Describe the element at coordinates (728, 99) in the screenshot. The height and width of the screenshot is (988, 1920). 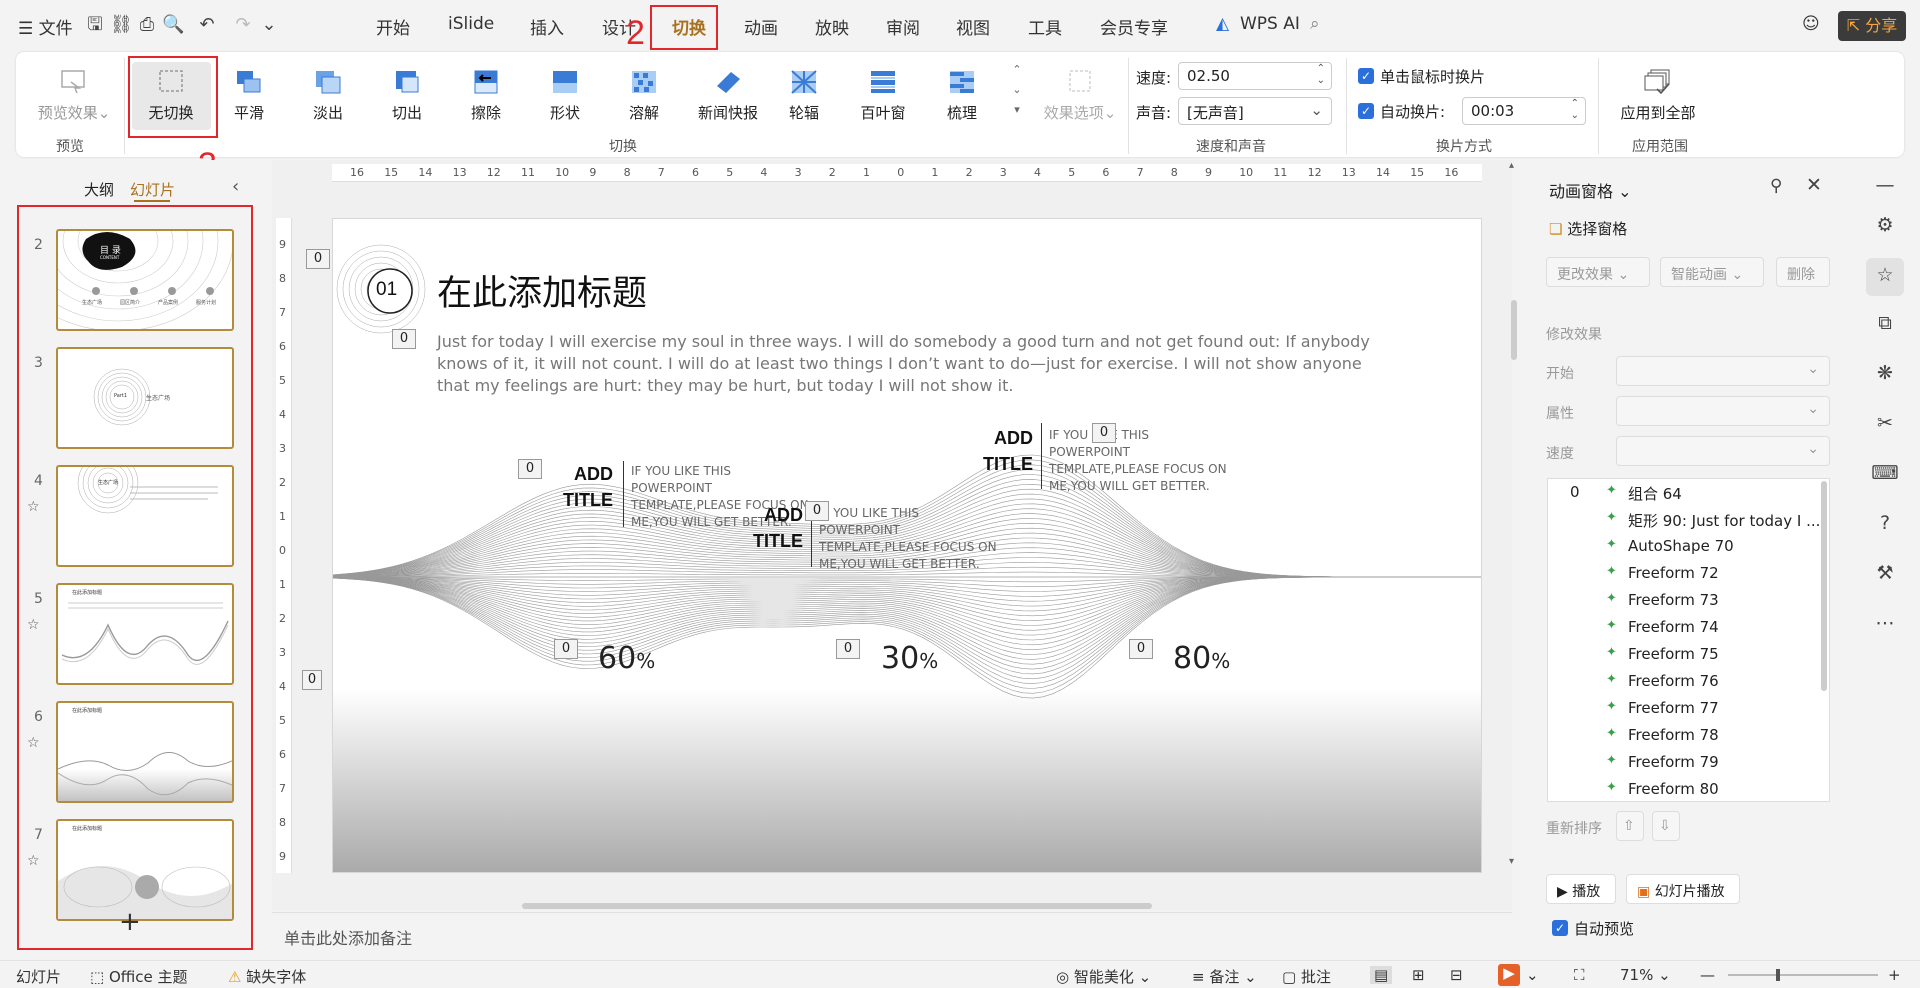
I see `transition-newsflash-button: 新闻快报` at that location.